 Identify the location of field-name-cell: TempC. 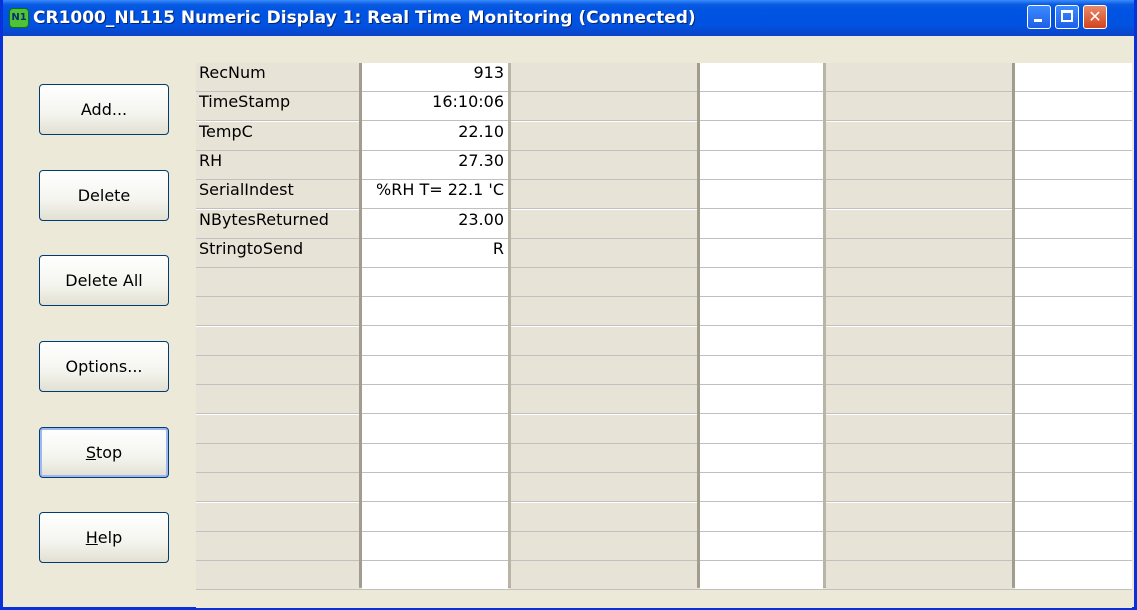
(277, 136).